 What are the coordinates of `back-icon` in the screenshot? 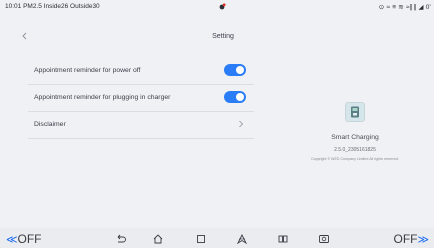 It's located at (121, 239).